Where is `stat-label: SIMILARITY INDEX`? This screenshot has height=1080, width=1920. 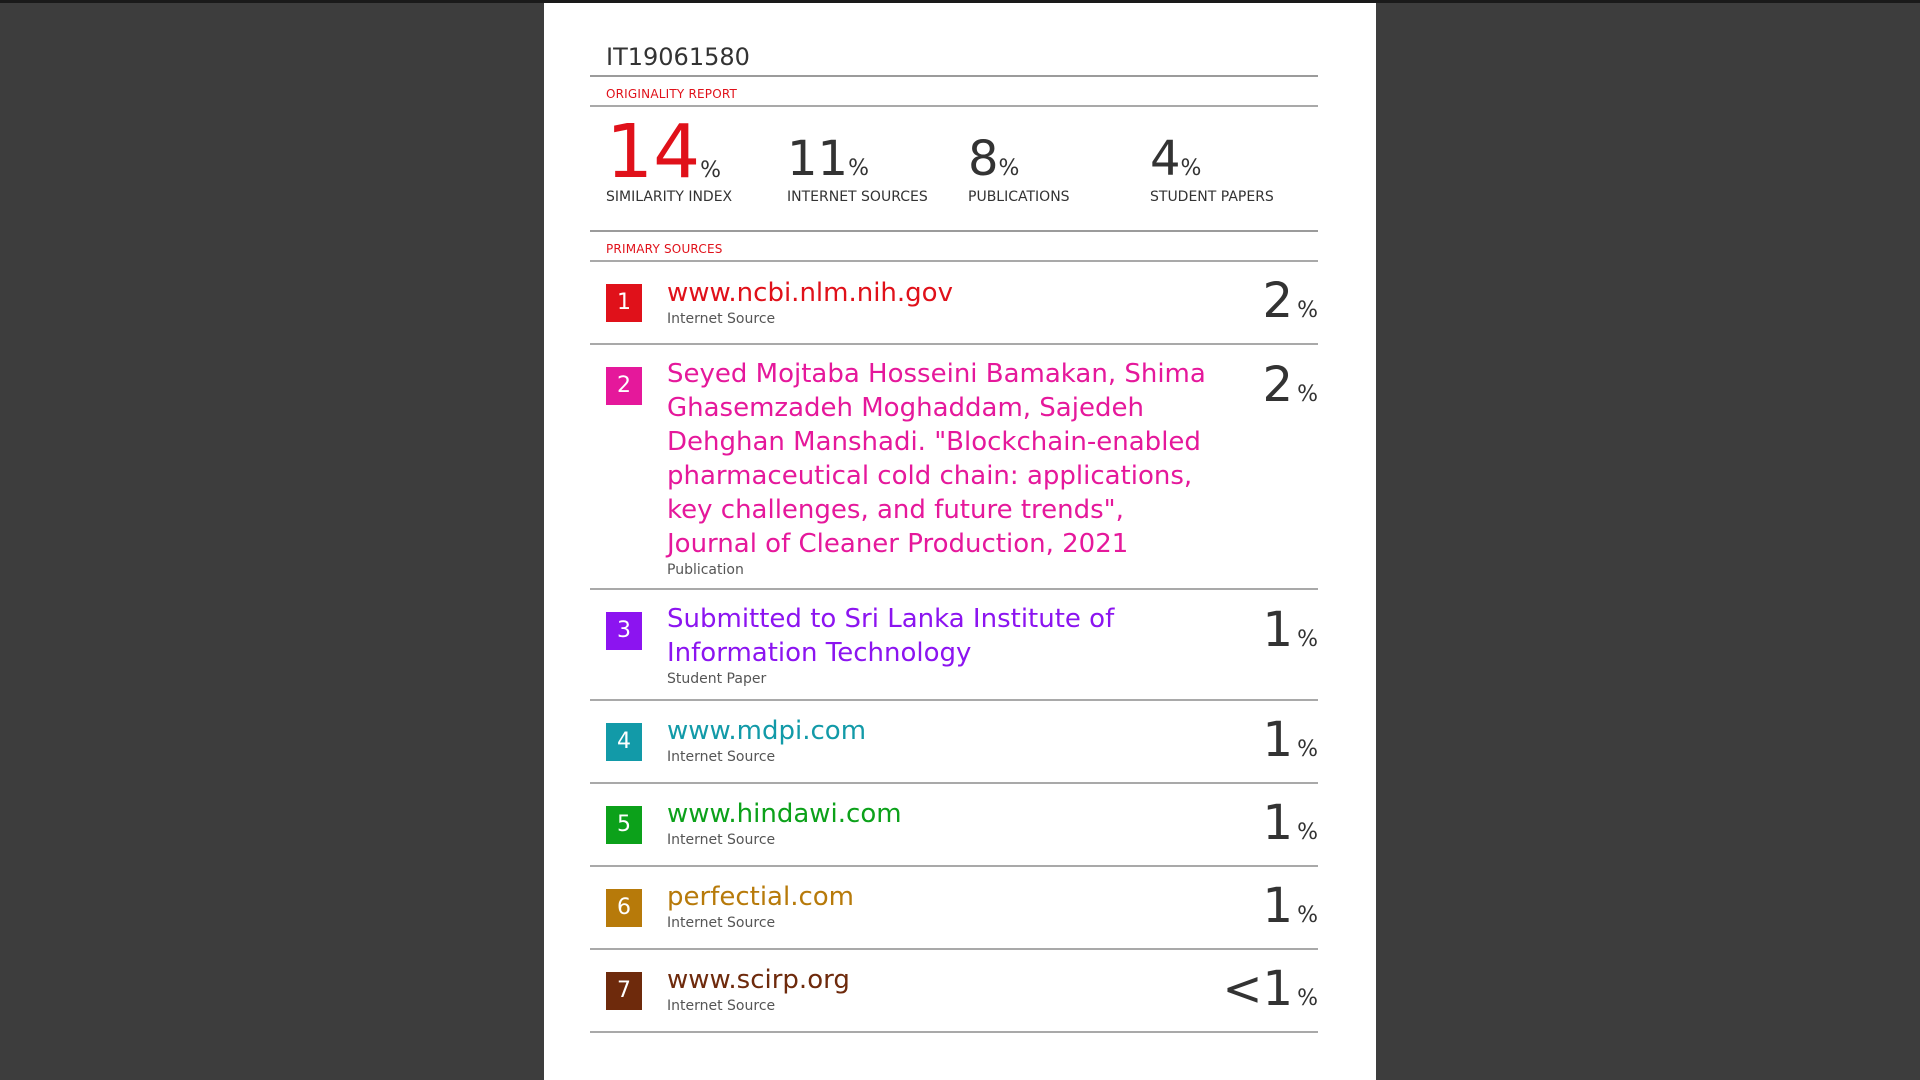
stat-label: SIMILARITY INDEX is located at coordinates (669, 197).